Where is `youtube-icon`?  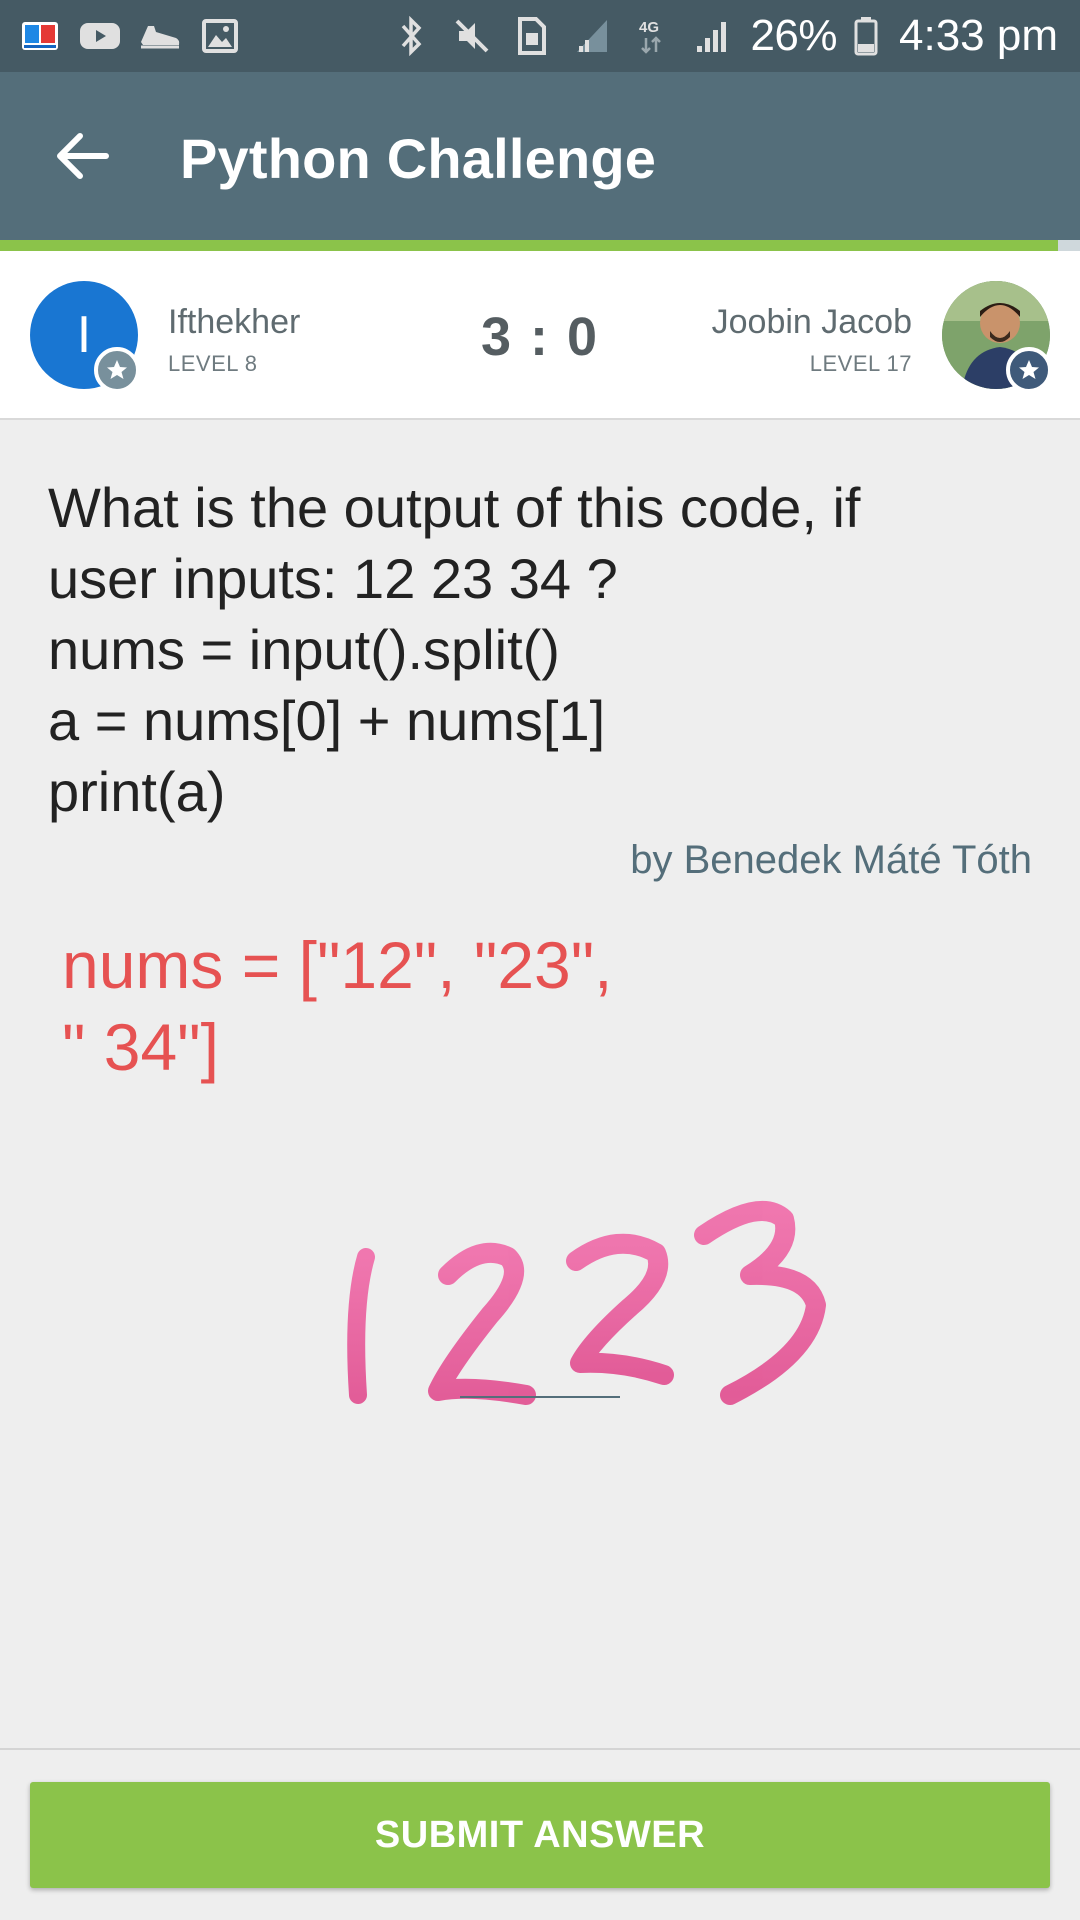 youtube-icon is located at coordinates (100, 36).